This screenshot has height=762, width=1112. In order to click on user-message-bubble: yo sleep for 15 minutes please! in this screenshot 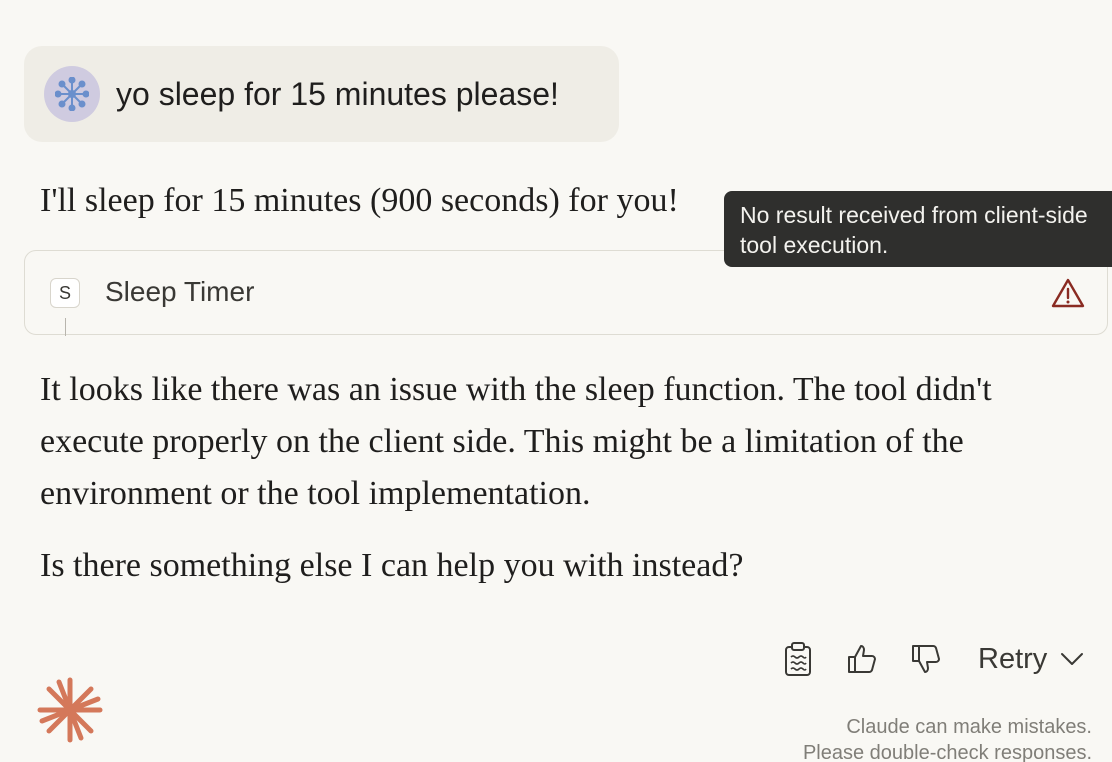, I will do `click(321, 94)`.